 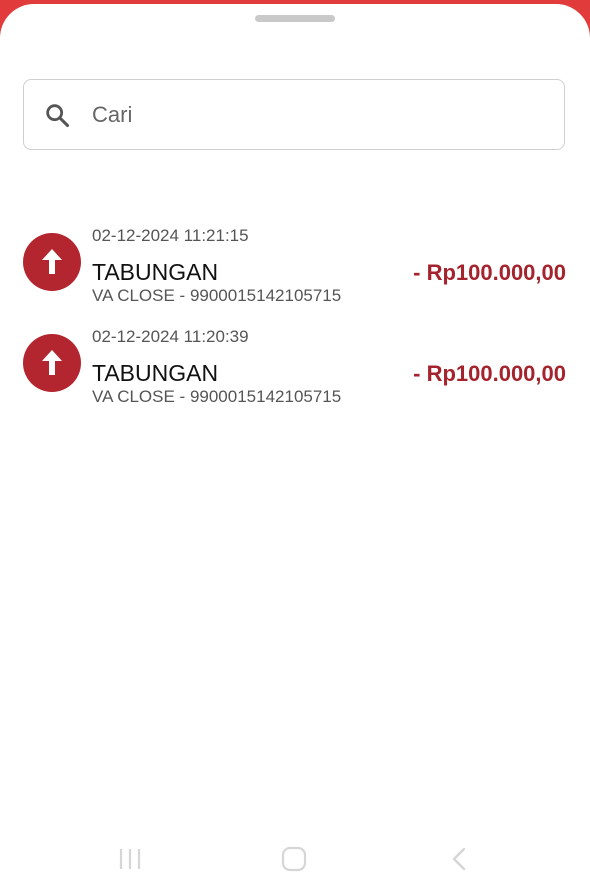 I want to click on search-icon, so click(x=58, y=116).